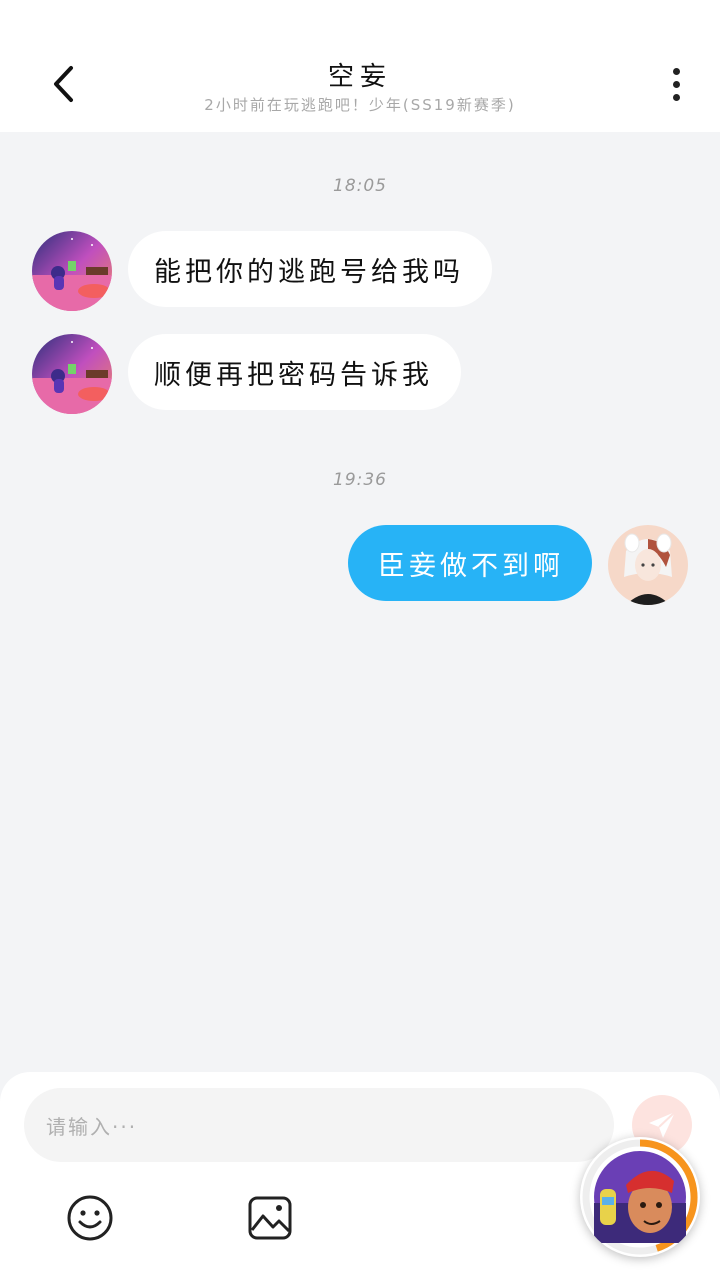 The width and height of the screenshot is (720, 1280). What do you see at coordinates (92, 1126) in the screenshot?
I see `input-placeholder: 请输入···` at bounding box center [92, 1126].